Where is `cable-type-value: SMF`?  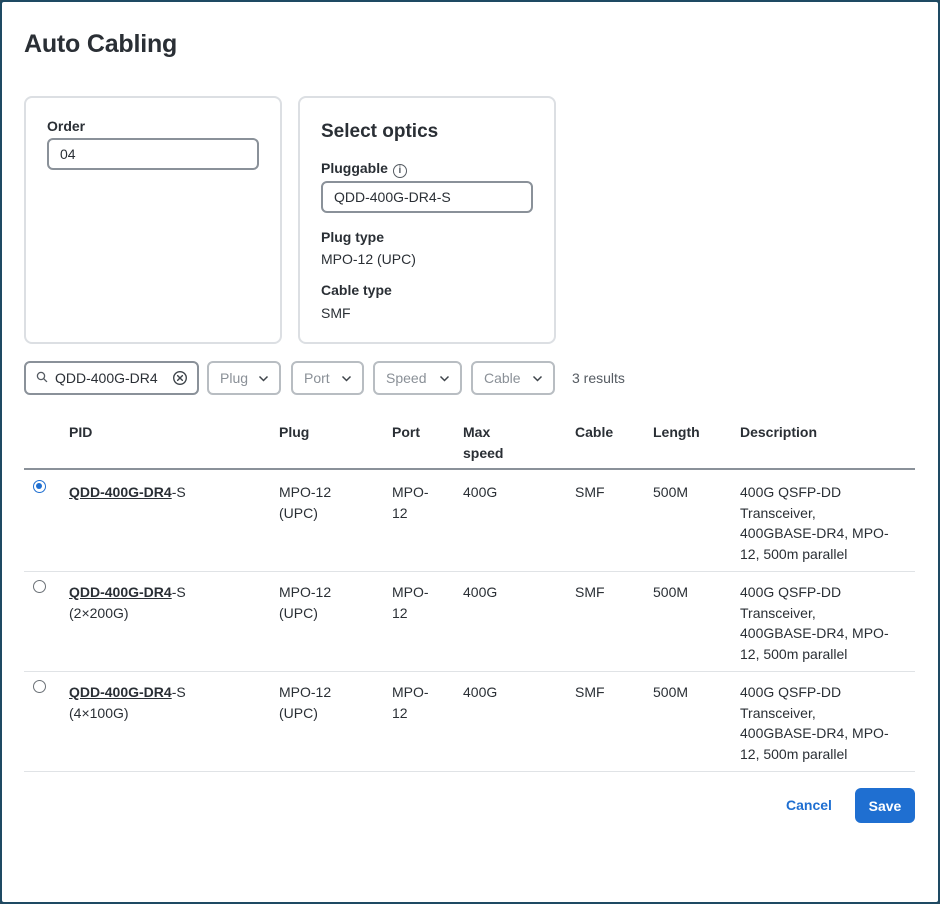 cable-type-value: SMF is located at coordinates (336, 313).